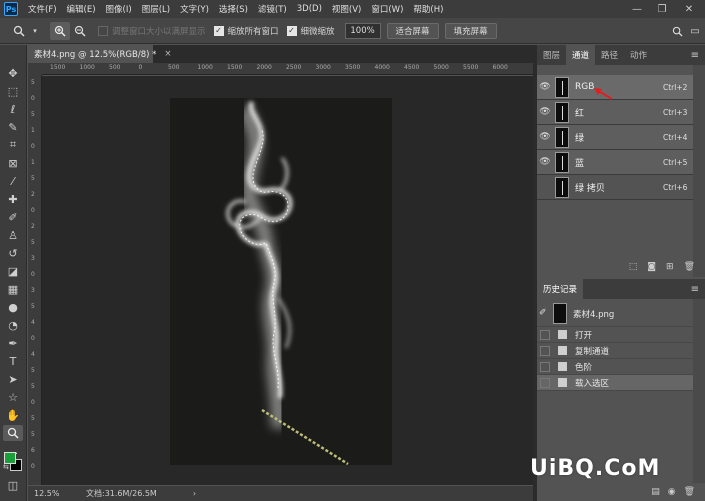  I want to click on history-step-open: 打开, so click(615, 335).